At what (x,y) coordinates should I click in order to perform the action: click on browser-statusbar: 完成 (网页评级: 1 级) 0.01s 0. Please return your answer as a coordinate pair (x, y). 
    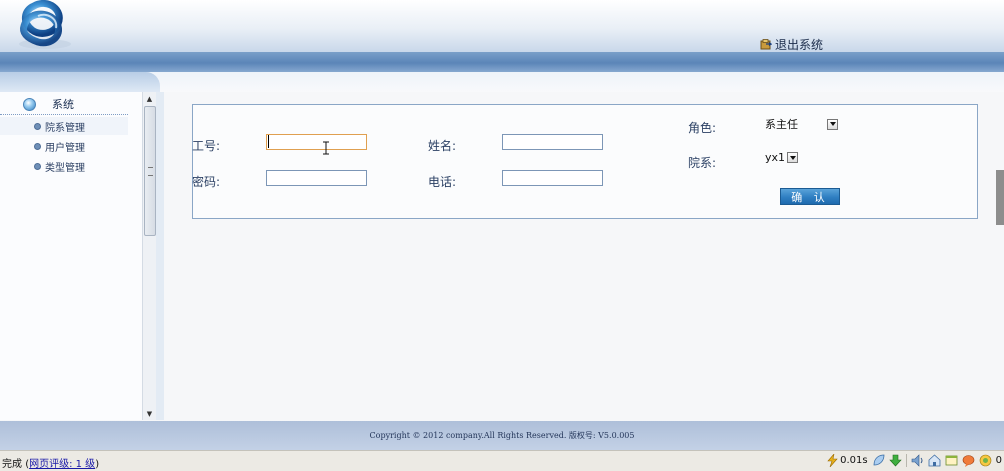
    Looking at the image, I should click on (502, 460).